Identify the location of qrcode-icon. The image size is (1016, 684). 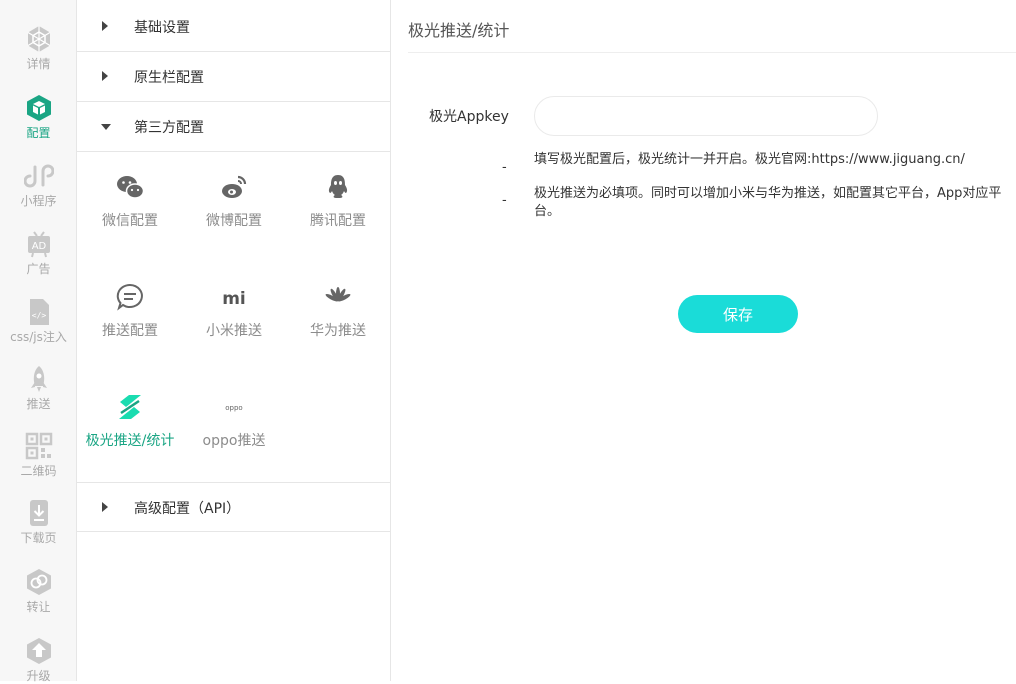
(38, 446).